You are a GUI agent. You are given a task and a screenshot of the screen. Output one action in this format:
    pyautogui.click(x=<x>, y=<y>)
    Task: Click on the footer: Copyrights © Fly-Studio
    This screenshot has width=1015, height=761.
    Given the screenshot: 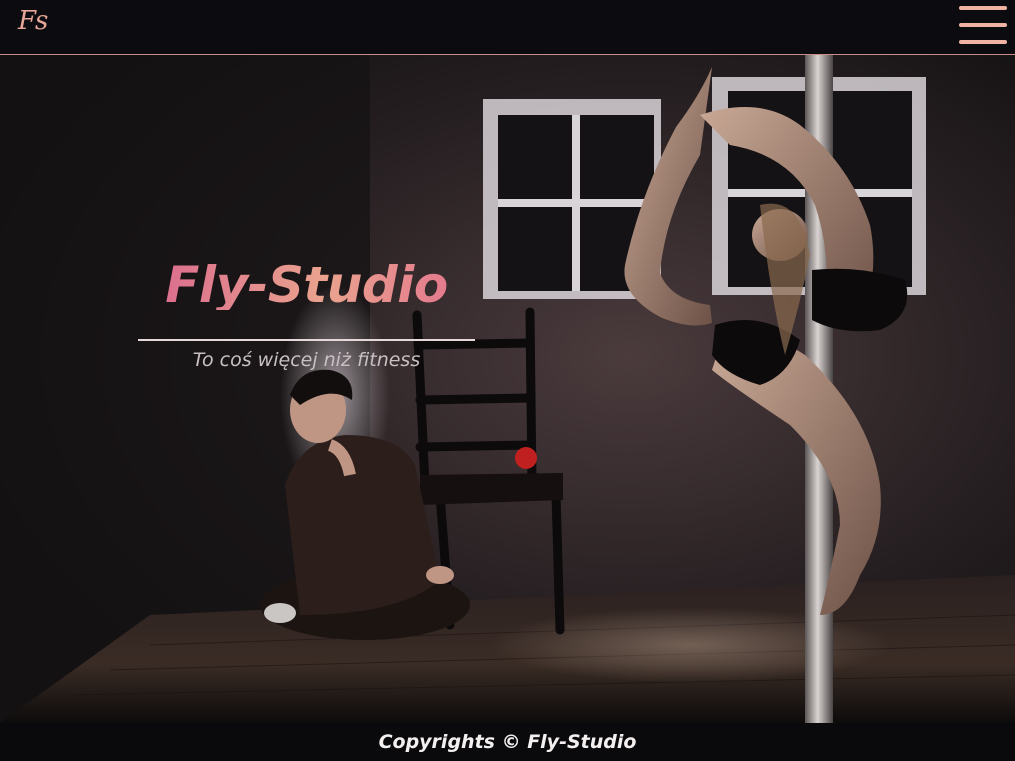 What is the action you would take?
    pyautogui.click(x=507, y=742)
    